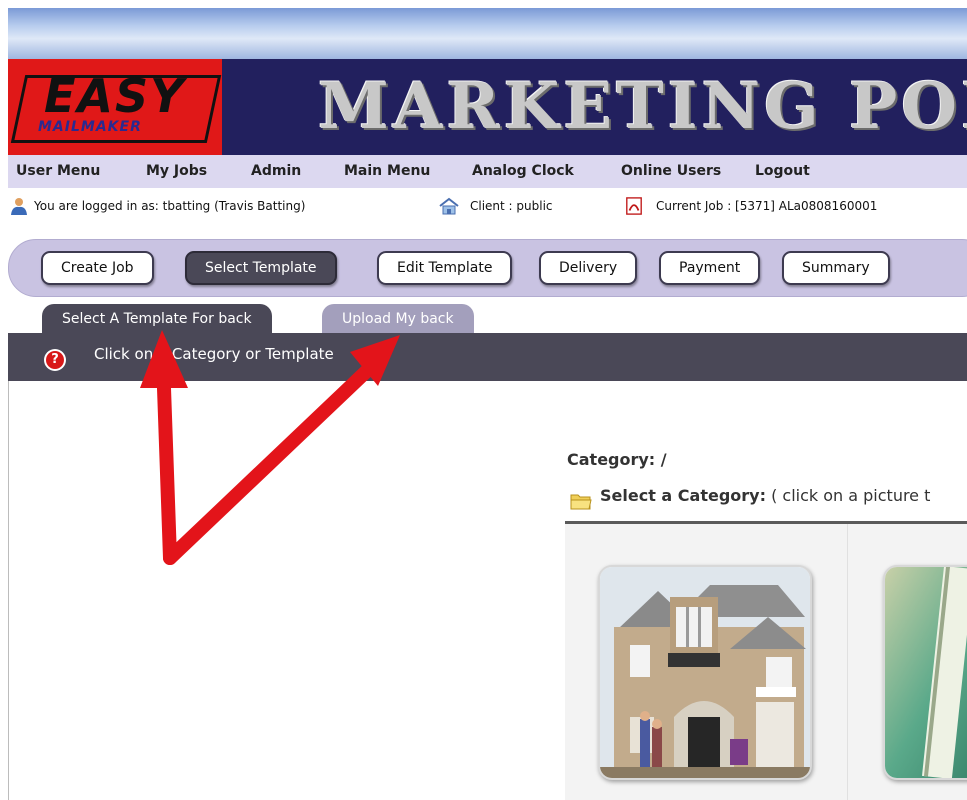 Image resolution: width=967 pixels, height=800 pixels. Describe the element at coordinates (671, 171) in the screenshot. I see `menu-item-online-users: Online Users` at that location.